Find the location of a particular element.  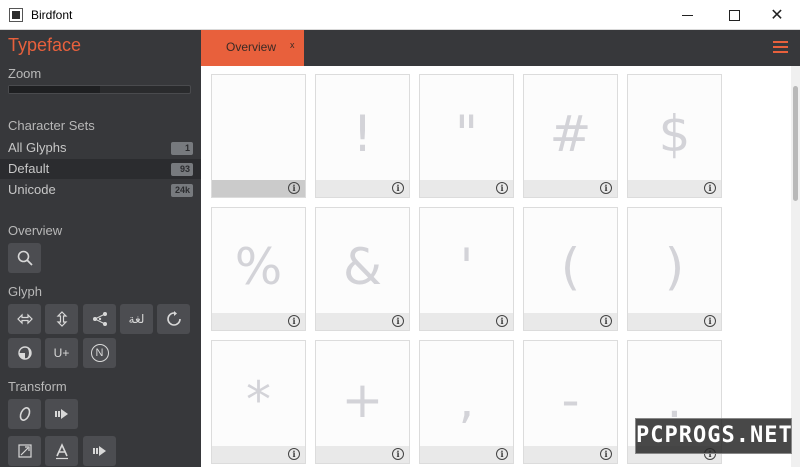

search-icon is located at coordinates (25, 258).